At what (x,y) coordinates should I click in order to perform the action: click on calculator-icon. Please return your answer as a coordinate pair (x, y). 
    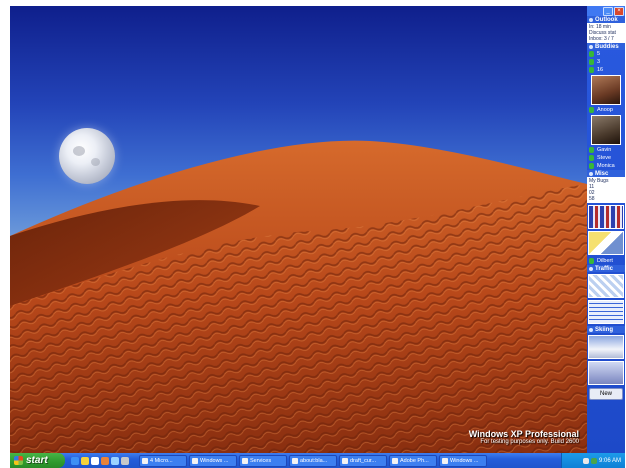
    Looking at the image, I should click on (125, 460).